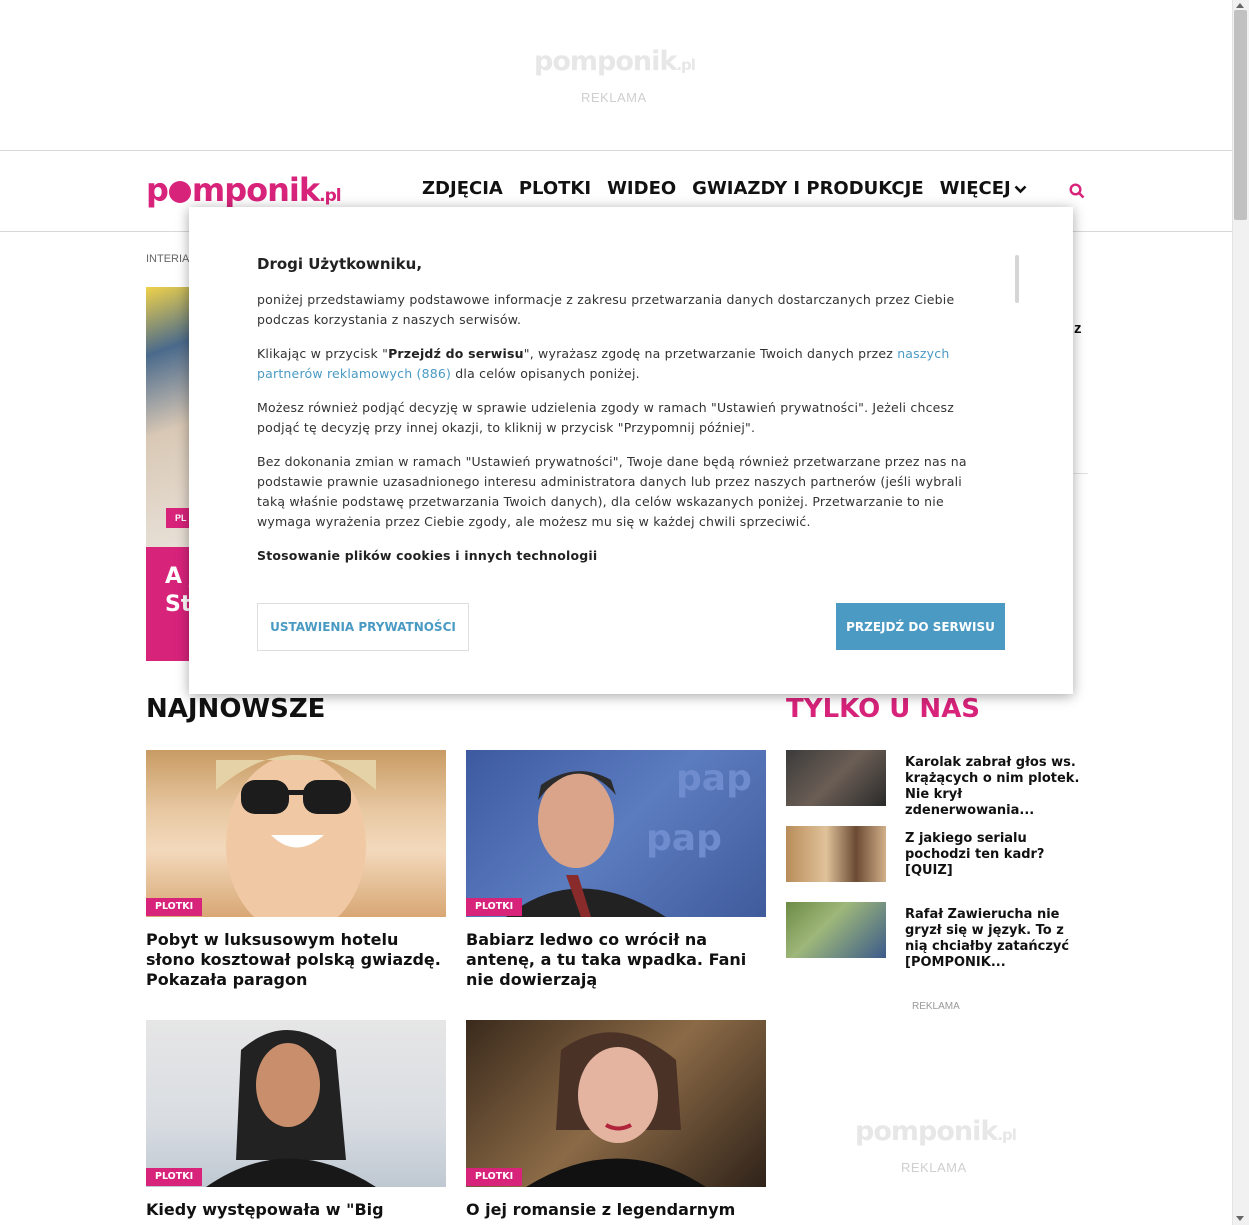 Image resolution: width=1249 pixels, height=1225 pixels. Describe the element at coordinates (462, 188) in the screenshot. I see `nav-item-zdjecia: ZDJĘCIA` at that location.